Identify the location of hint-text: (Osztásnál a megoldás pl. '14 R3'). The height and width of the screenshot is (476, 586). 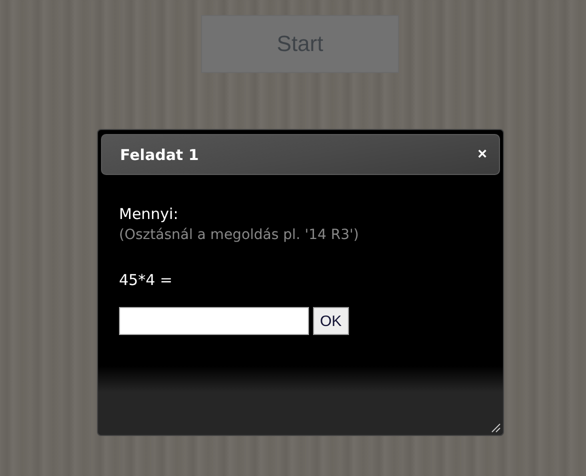
(239, 235).